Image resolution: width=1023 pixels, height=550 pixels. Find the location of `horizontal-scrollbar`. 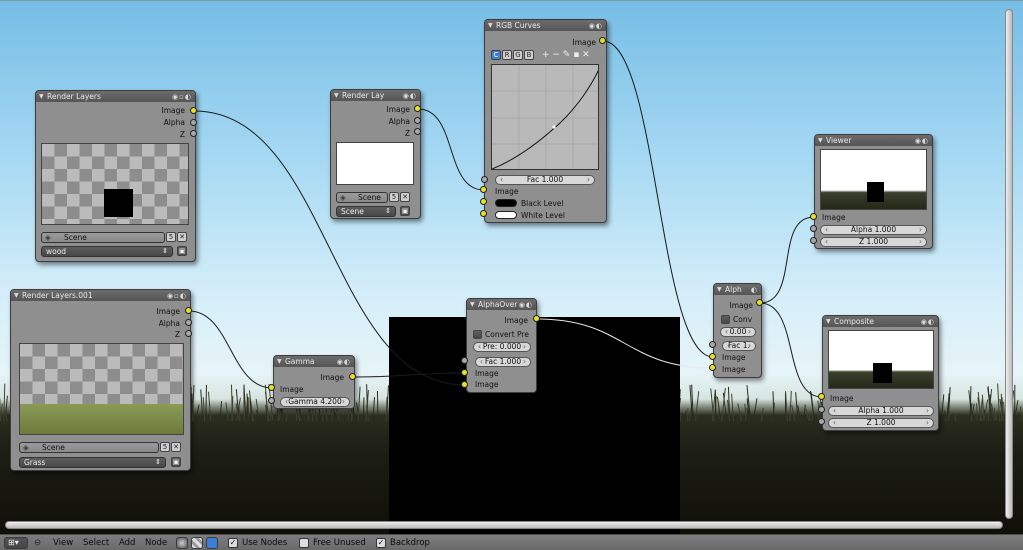

horizontal-scrollbar is located at coordinates (504, 525).